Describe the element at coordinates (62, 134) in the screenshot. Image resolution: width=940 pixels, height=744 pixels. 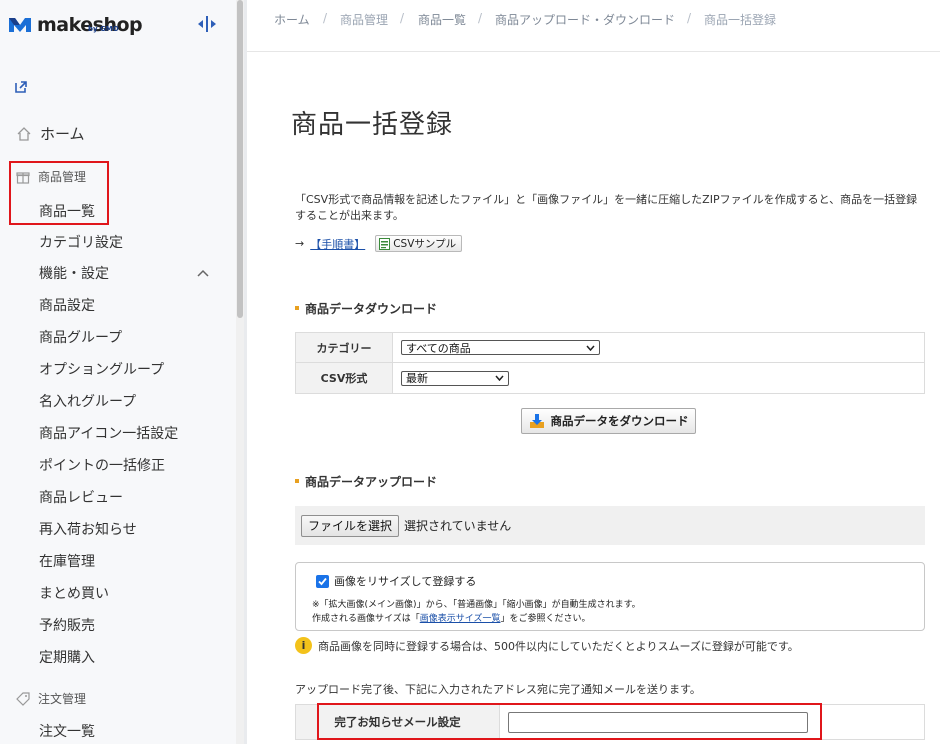
I see `sidebar-item-label: ホーム` at that location.